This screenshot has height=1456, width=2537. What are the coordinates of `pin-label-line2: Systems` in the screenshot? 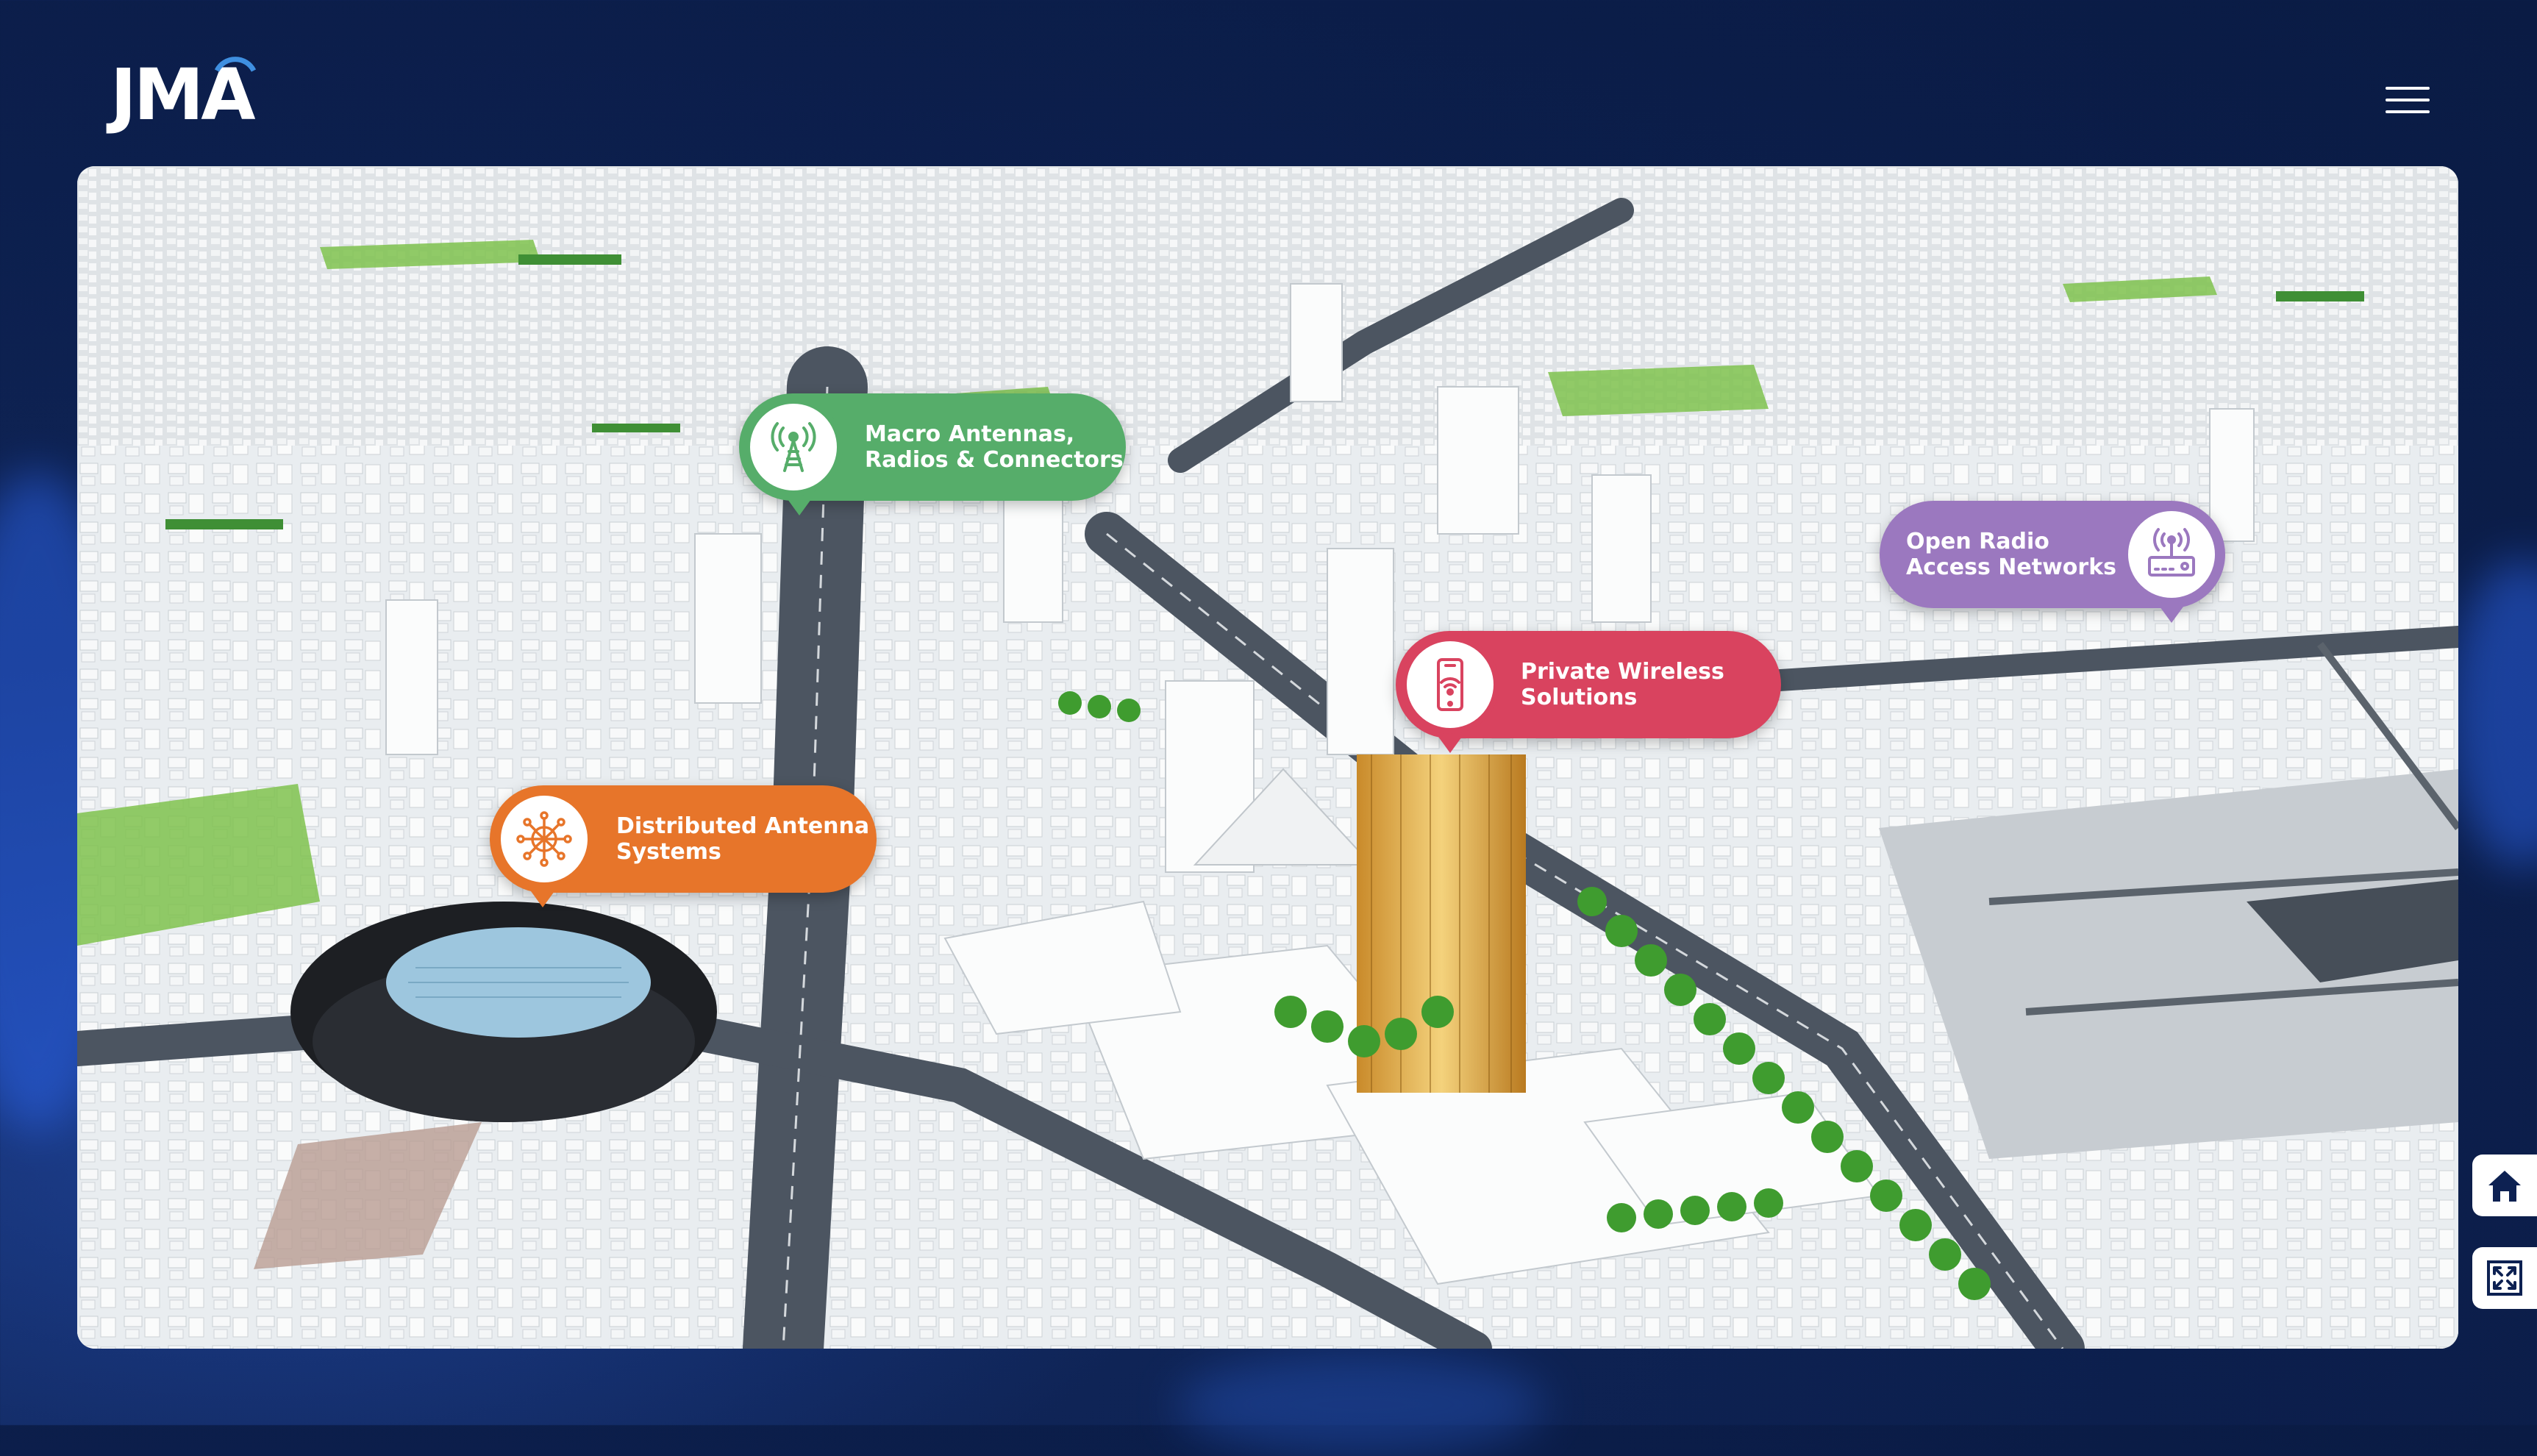 It's located at (669, 852).